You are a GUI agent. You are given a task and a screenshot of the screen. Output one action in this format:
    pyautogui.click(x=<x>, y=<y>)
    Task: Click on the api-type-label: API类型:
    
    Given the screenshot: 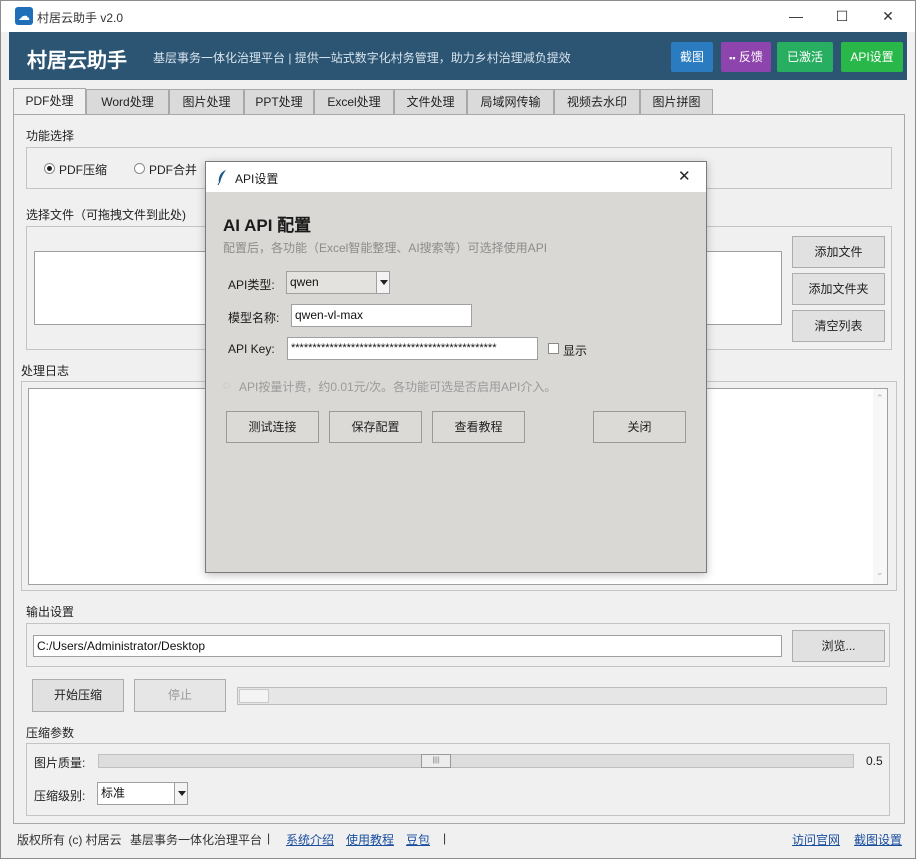 What is the action you would take?
    pyautogui.click(x=251, y=285)
    